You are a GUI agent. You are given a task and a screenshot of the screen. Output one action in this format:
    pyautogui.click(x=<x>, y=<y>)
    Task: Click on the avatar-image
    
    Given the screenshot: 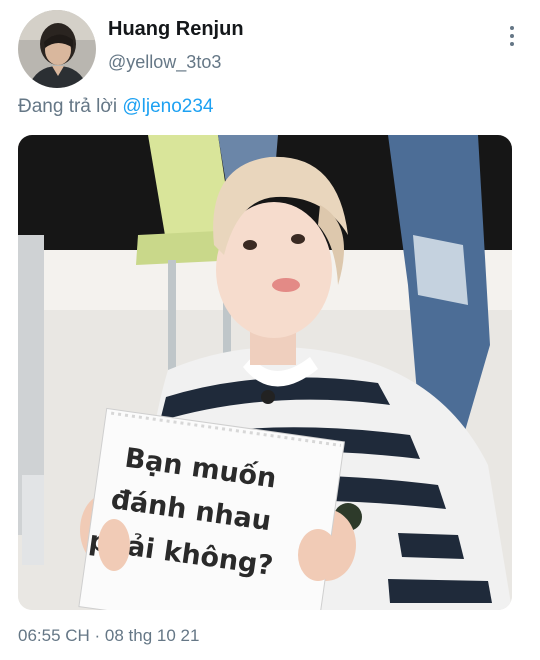 What is the action you would take?
    pyautogui.click(x=57, y=49)
    